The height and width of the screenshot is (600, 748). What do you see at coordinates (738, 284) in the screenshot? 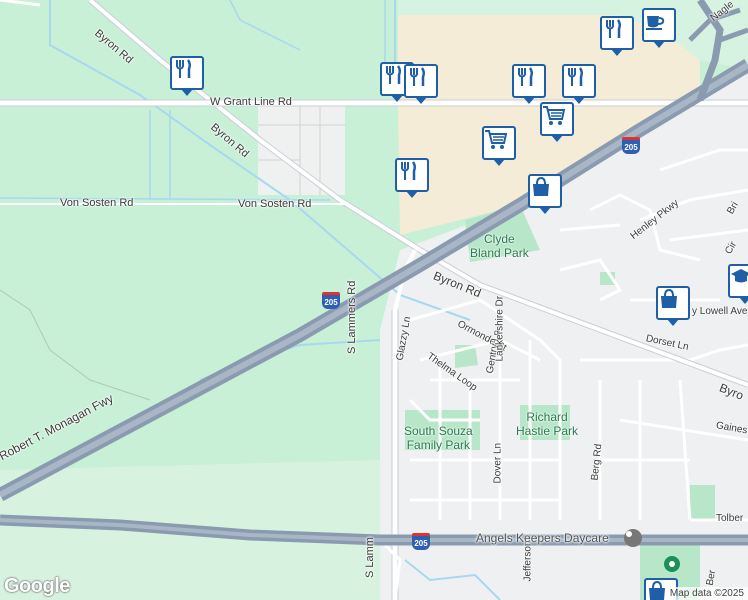
I see `school-pin` at bounding box center [738, 284].